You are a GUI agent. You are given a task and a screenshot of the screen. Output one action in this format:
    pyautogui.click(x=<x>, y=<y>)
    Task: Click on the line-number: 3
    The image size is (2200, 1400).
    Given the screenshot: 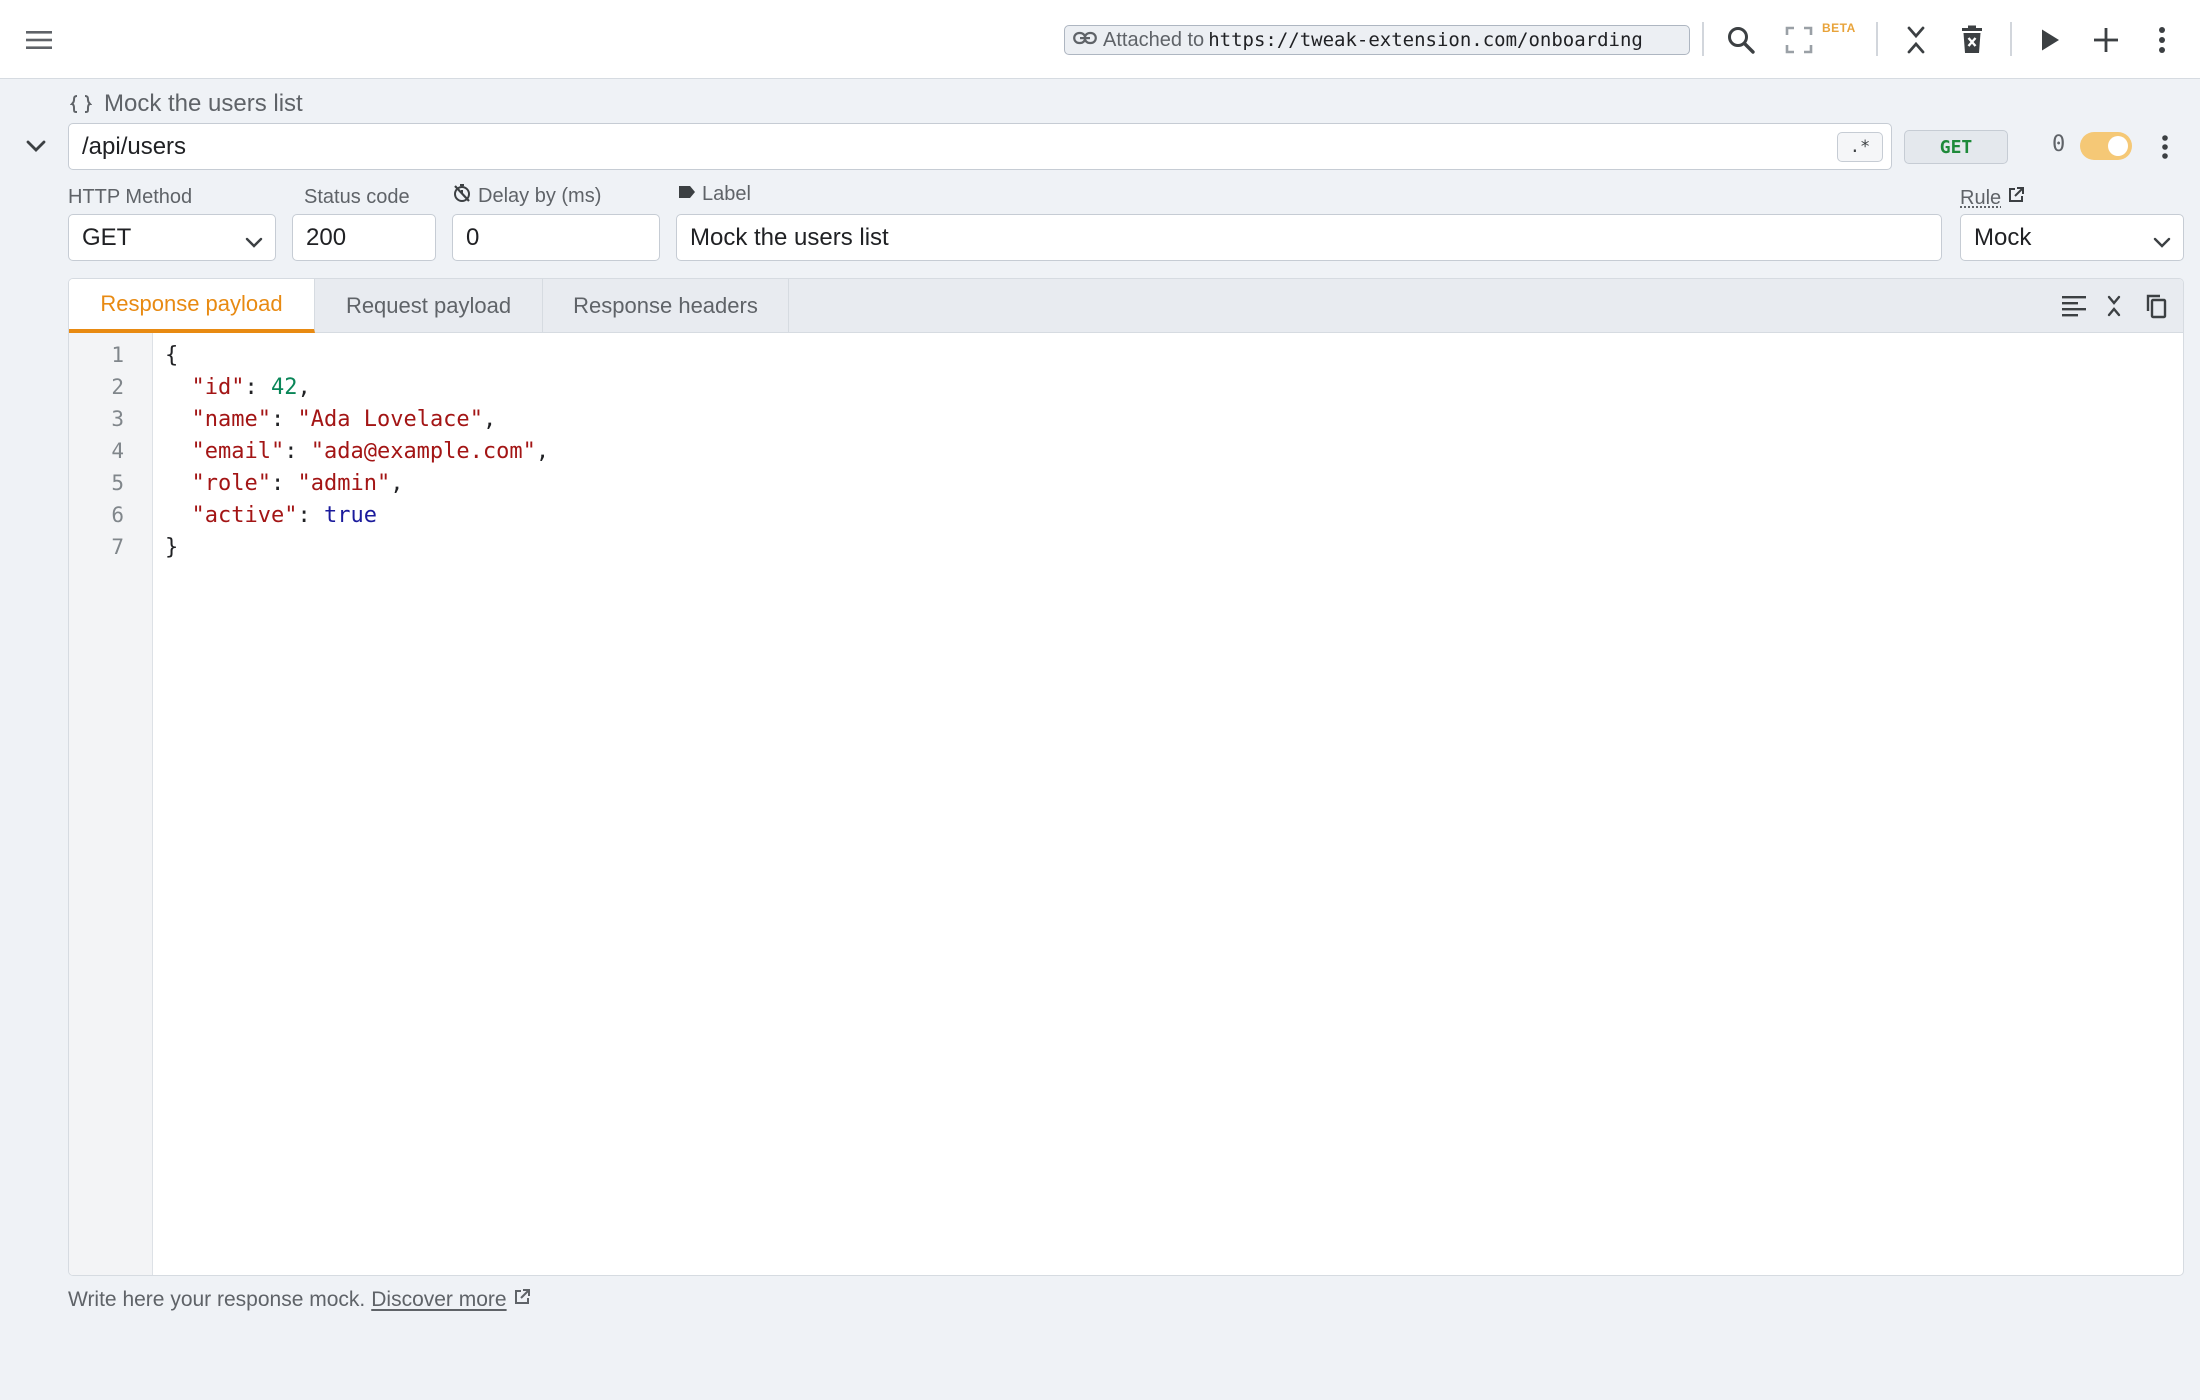 What is the action you would take?
    pyautogui.click(x=117, y=419)
    